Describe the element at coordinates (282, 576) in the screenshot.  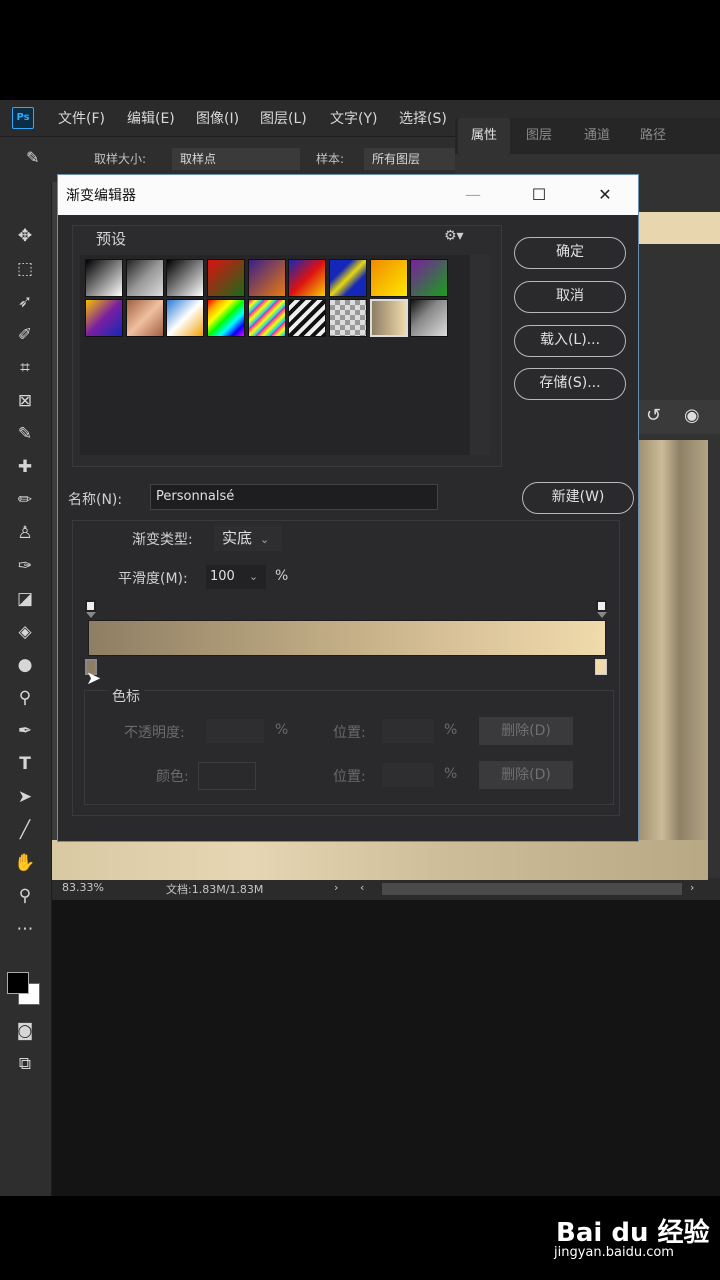
I see `percent-sign: %` at that location.